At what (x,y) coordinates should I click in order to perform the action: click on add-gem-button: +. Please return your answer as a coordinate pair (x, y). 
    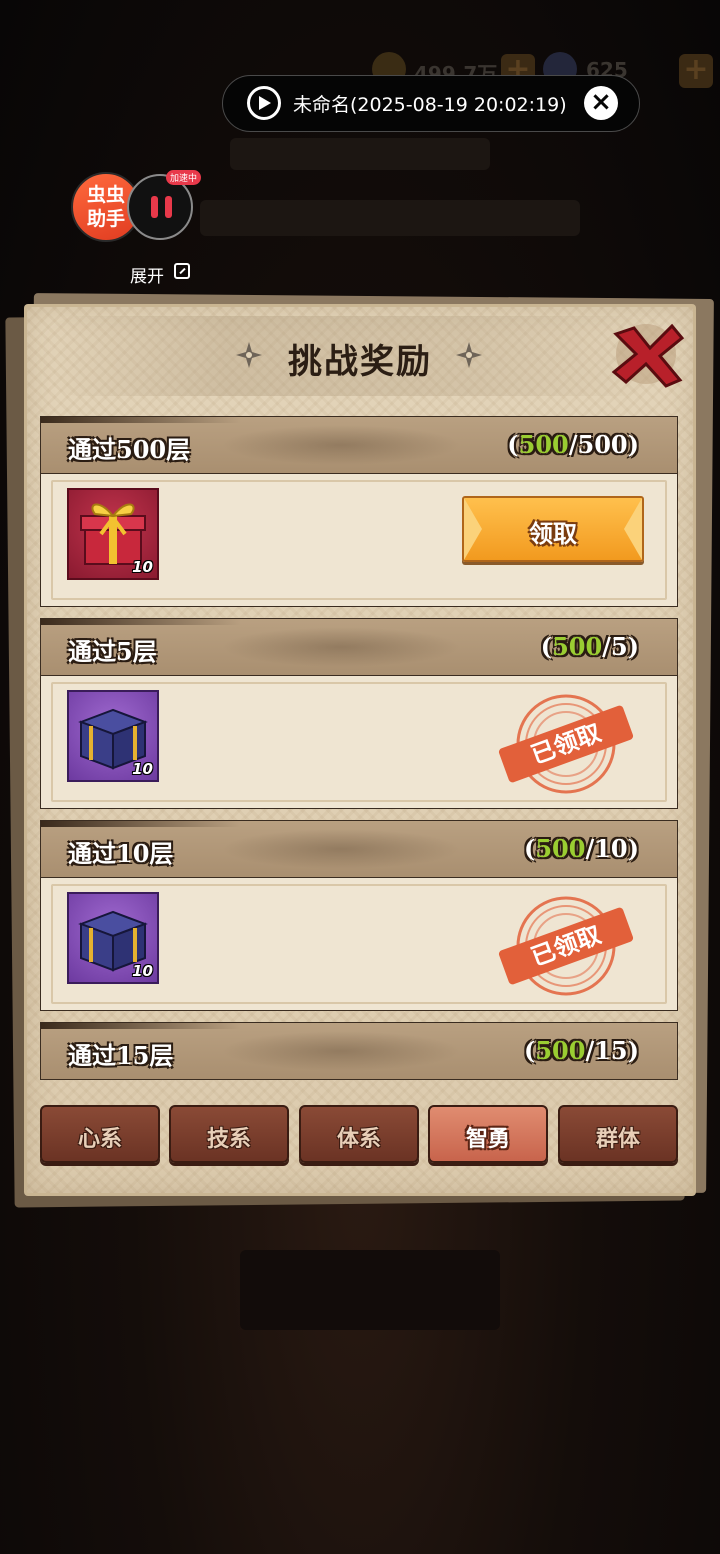
    Looking at the image, I should click on (696, 71).